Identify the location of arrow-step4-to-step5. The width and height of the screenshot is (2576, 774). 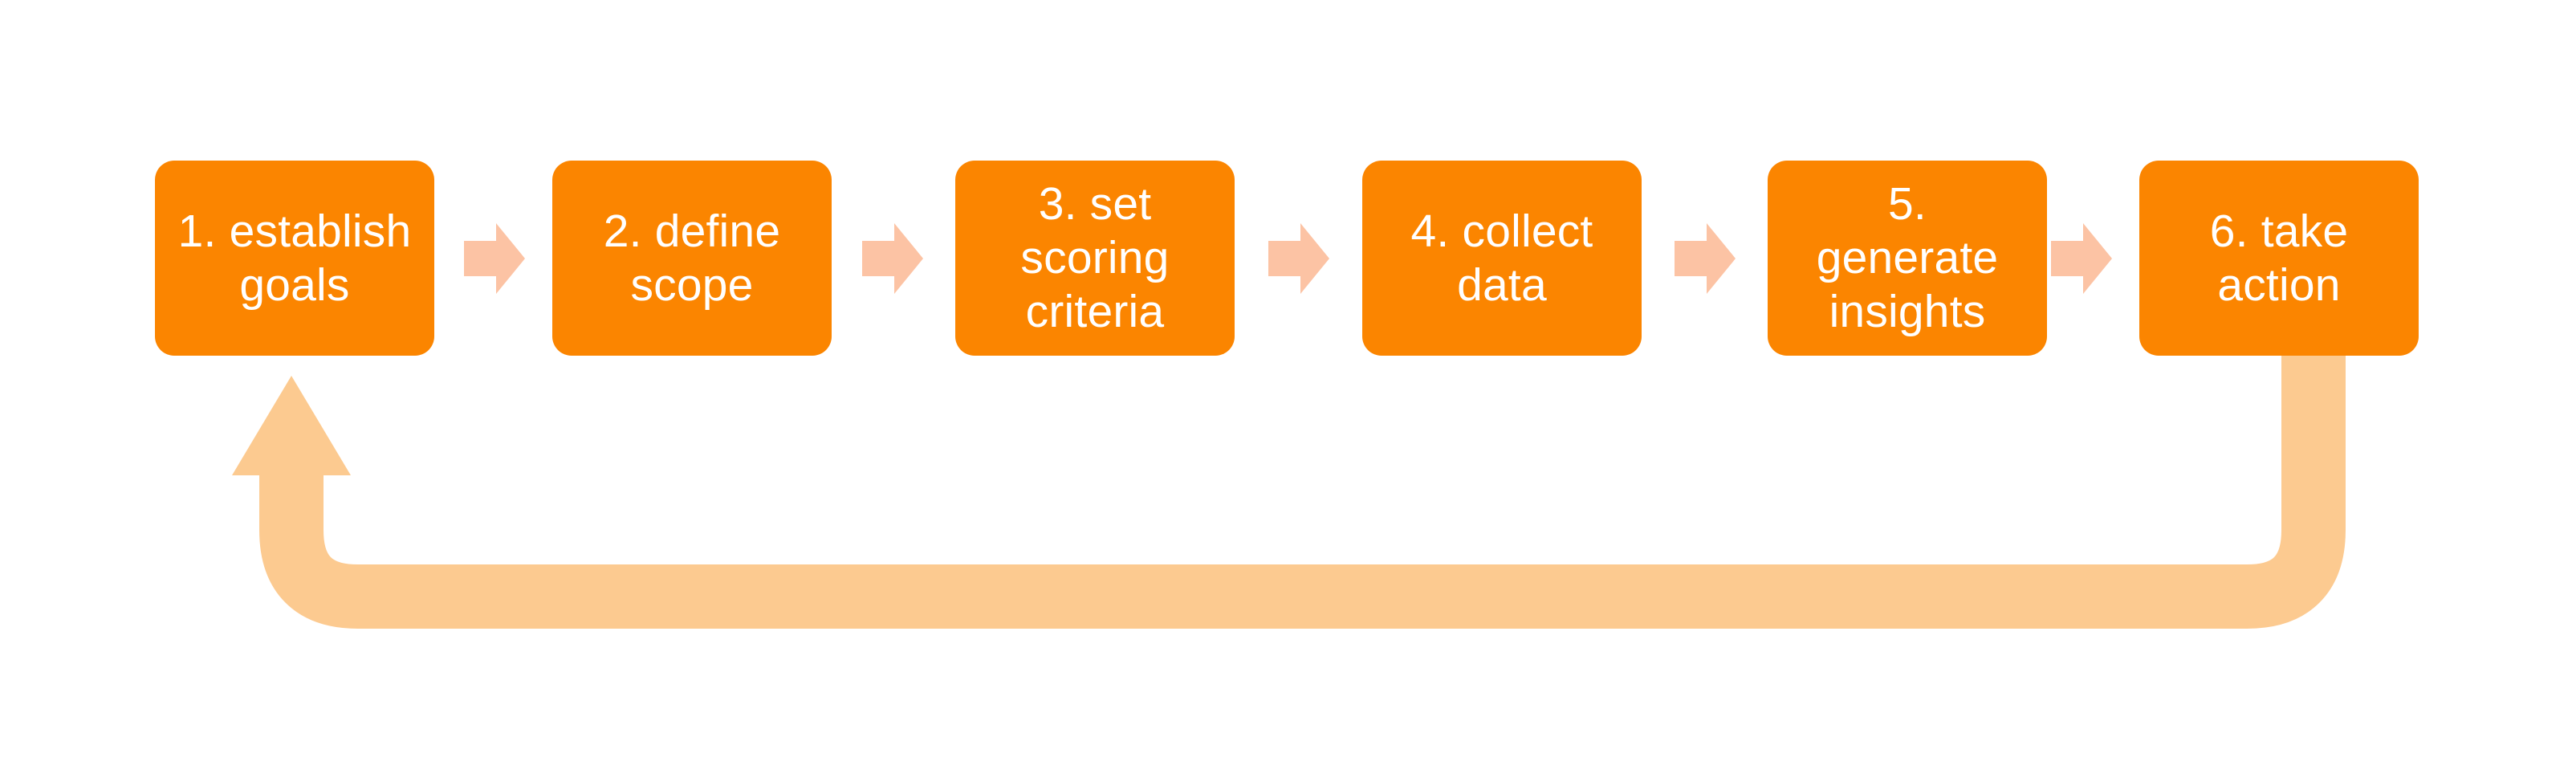
(1705, 258).